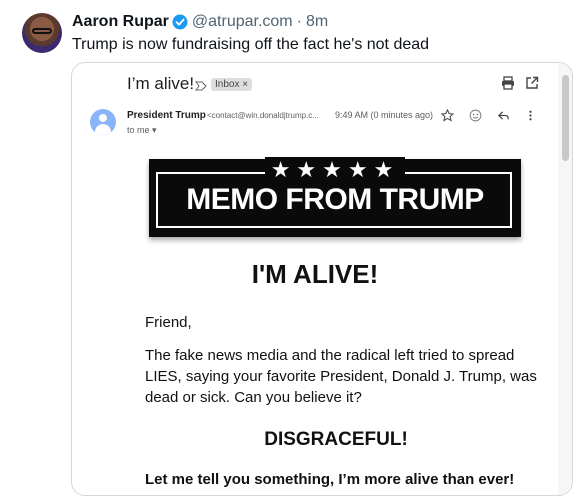 This screenshot has height=500, width=577. What do you see at coordinates (532, 83) in the screenshot?
I see `open-in-new-icon` at bounding box center [532, 83].